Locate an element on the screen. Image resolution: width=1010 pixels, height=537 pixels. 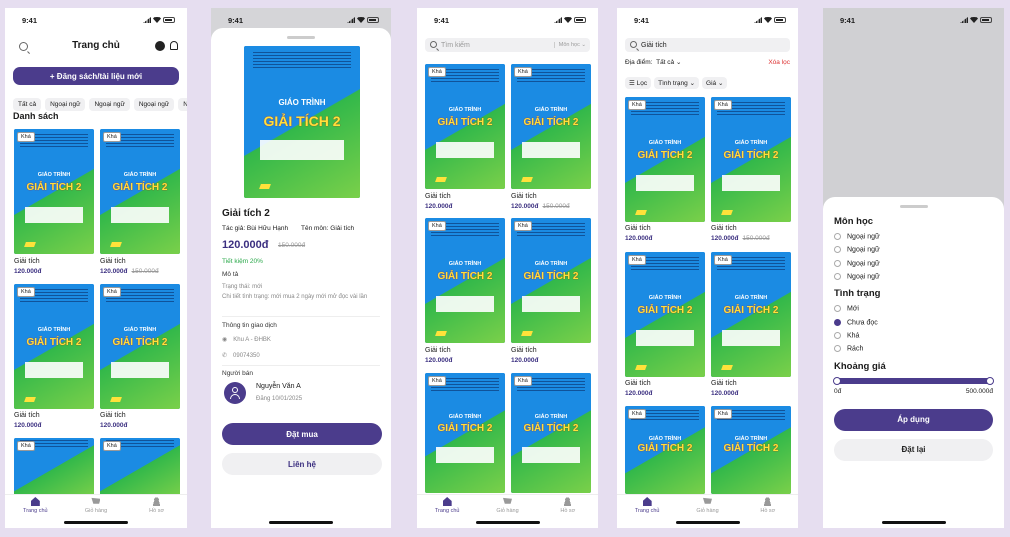
book-title: Giải tích 2 is located at coordinates (246, 213).